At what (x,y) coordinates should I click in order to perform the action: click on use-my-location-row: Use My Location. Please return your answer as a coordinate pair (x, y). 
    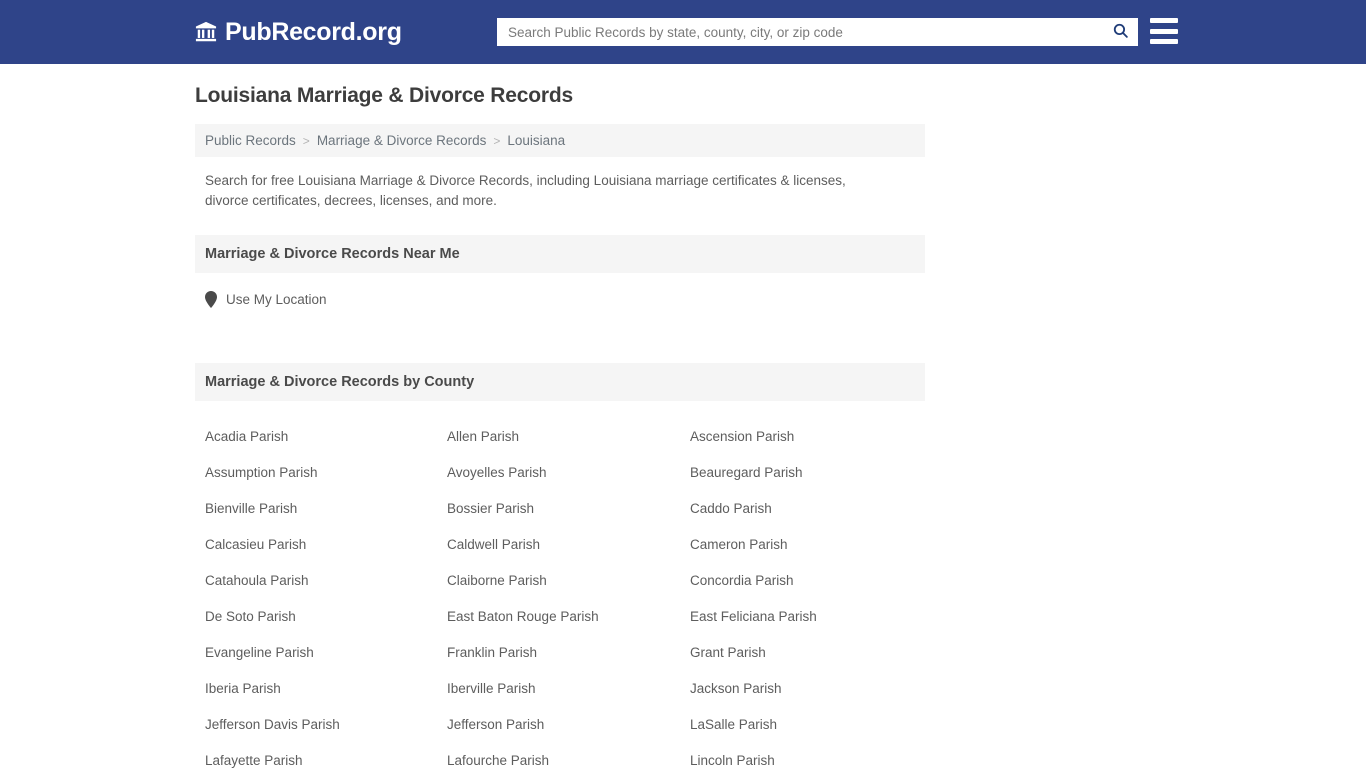
    Looking at the image, I should click on (560, 290).